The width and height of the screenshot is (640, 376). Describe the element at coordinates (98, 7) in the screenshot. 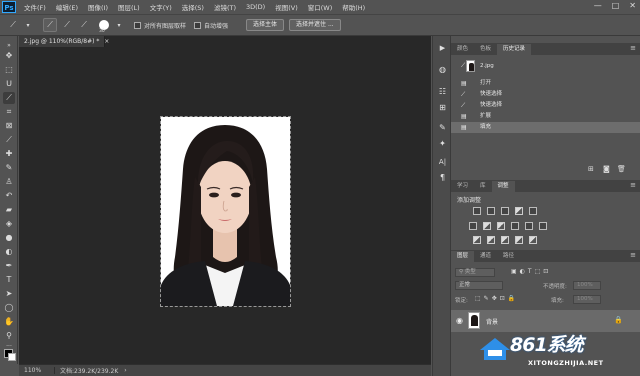

I see `menu-image: 图像(I)` at that location.